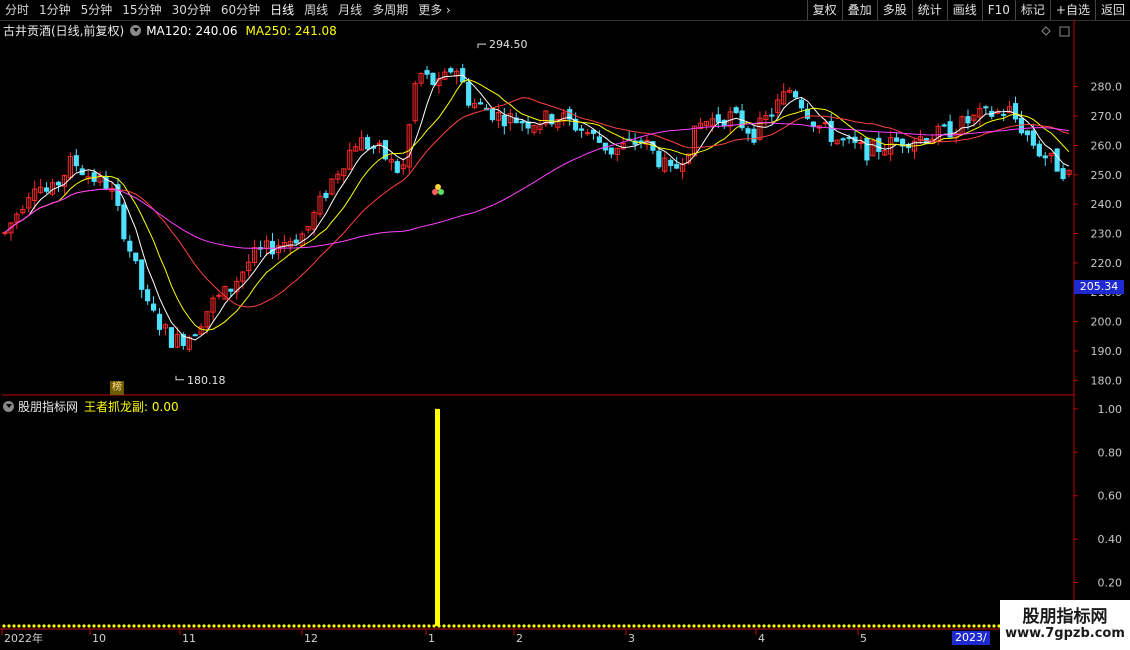  What do you see at coordinates (1112, 10) in the screenshot?
I see `toolbar-button-8: 返回` at bounding box center [1112, 10].